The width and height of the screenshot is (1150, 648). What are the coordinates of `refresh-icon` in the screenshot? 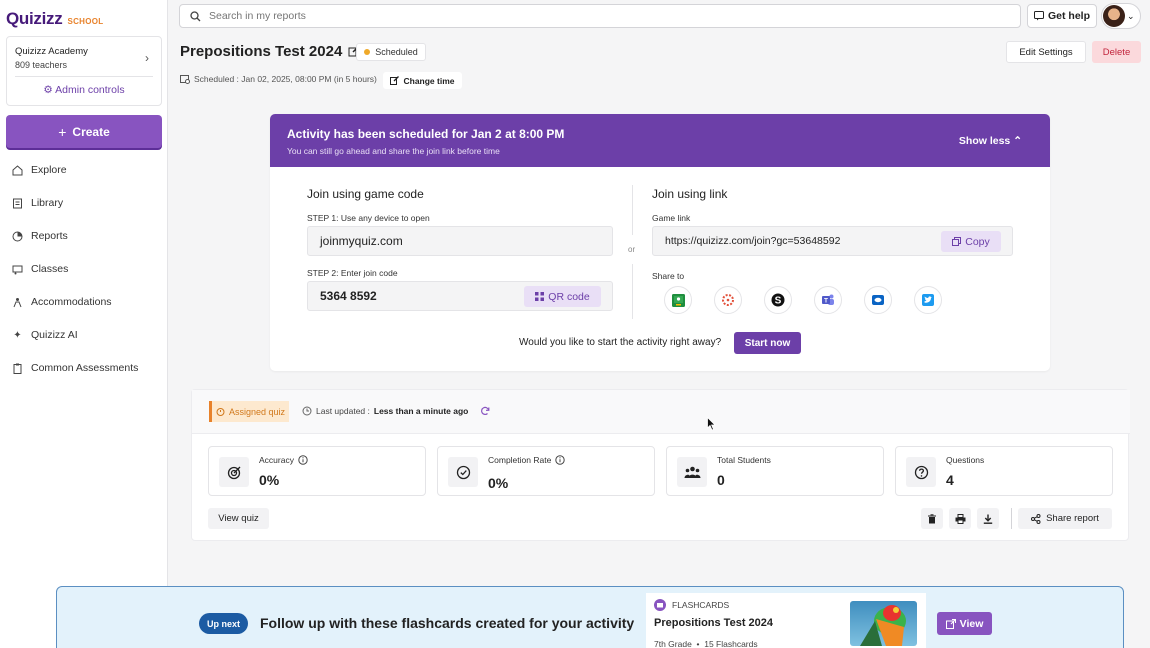 It's located at (485, 411).